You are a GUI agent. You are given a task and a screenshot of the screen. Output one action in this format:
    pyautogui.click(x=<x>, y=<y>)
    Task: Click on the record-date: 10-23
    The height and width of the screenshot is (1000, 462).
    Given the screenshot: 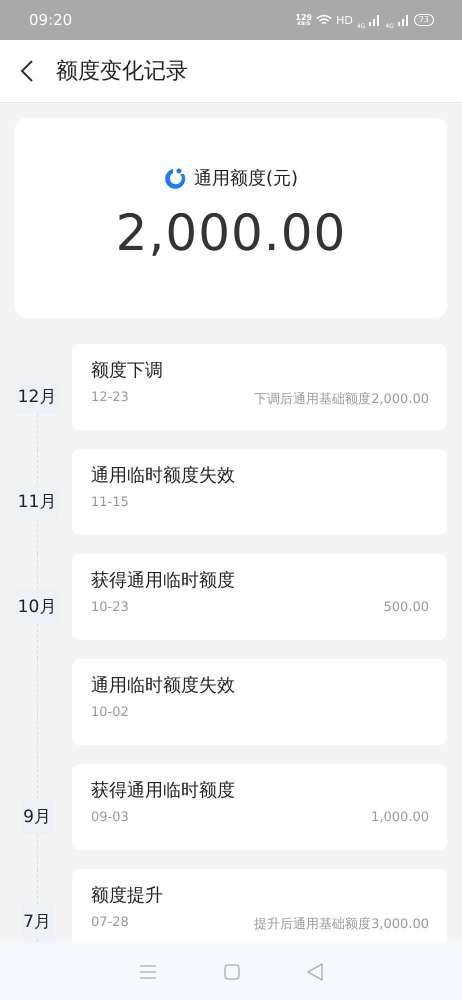 What is the action you would take?
    pyautogui.click(x=110, y=607)
    